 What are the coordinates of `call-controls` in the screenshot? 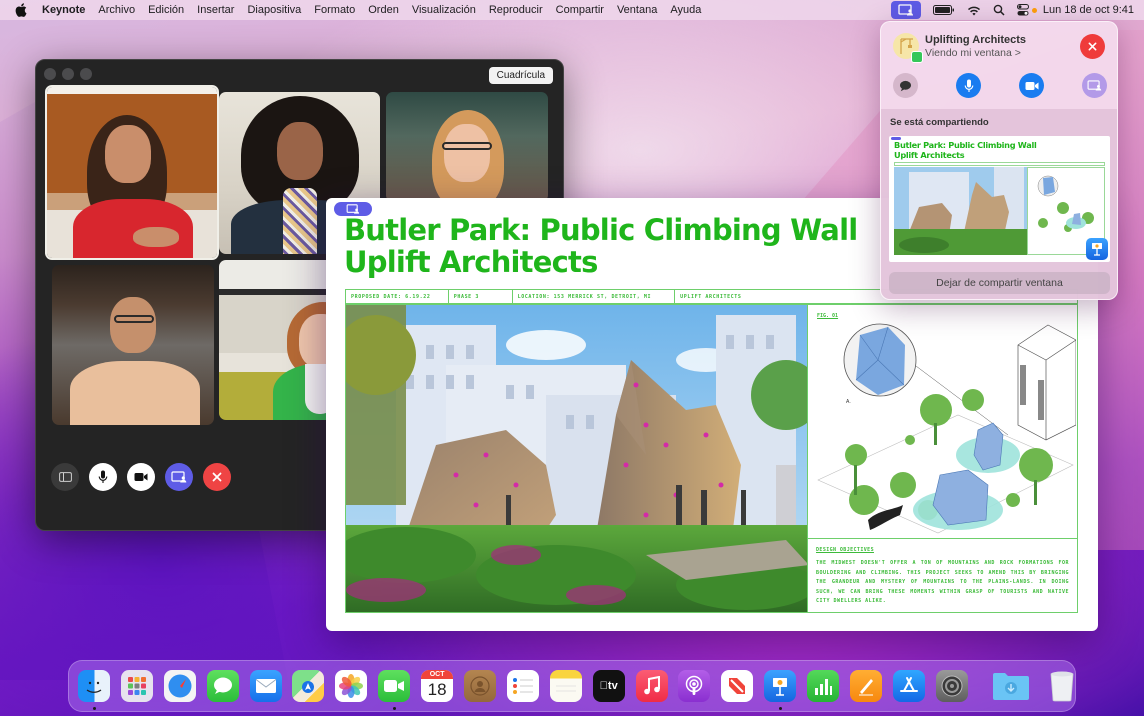 It's located at (141, 477).